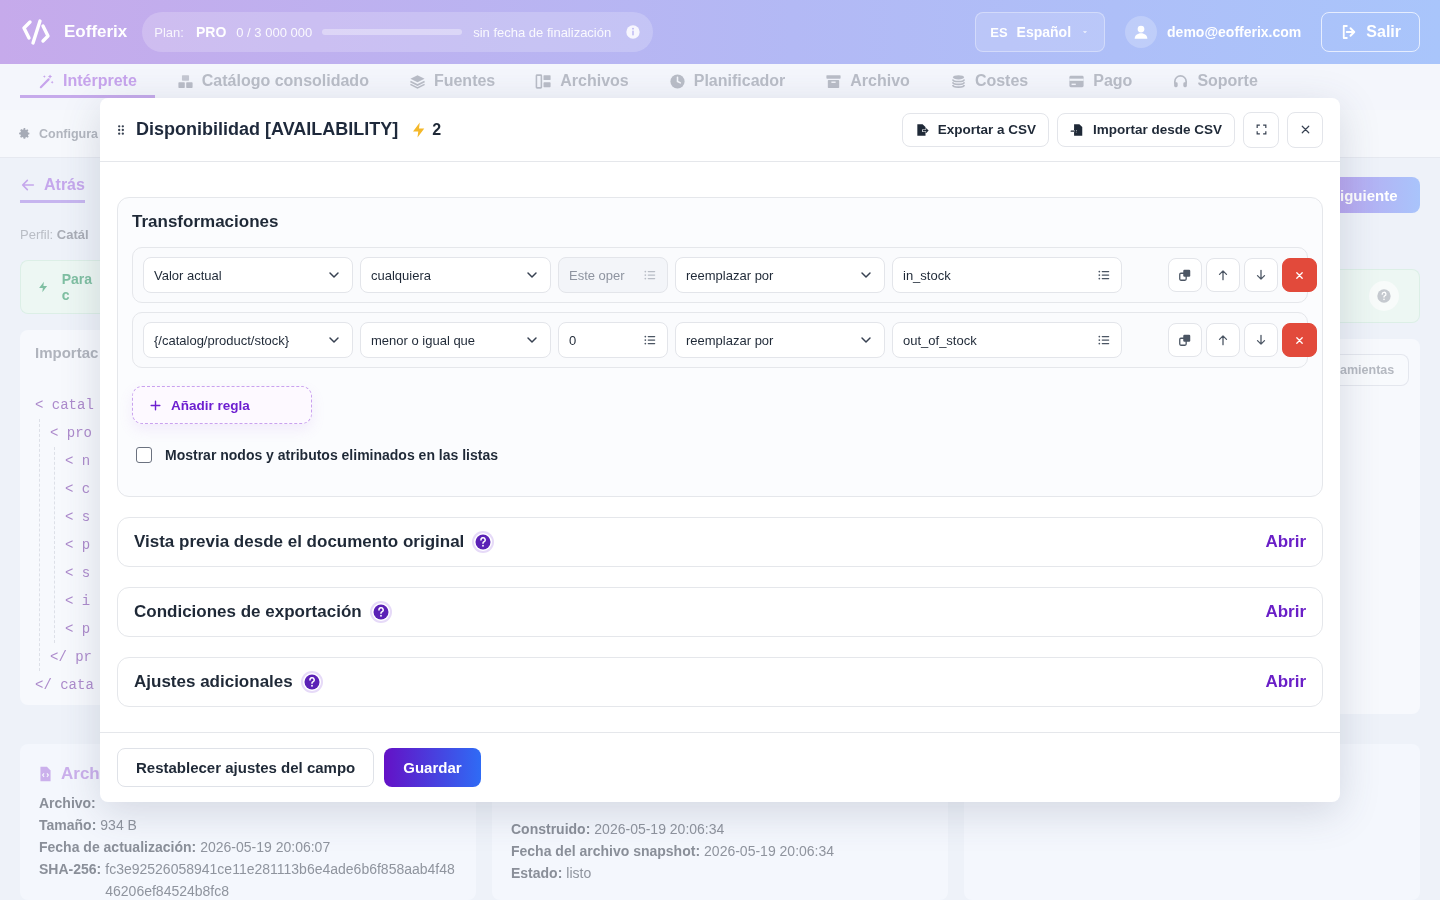  What do you see at coordinates (80, 774) in the screenshot?
I see `card-title: Arch` at bounding box center [80, 774].